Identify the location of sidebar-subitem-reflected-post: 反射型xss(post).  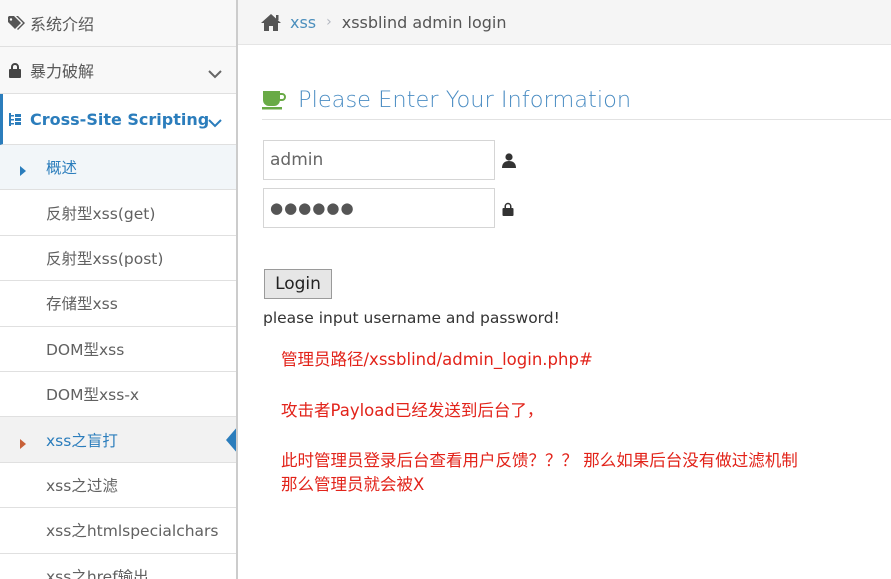
(118, 258).